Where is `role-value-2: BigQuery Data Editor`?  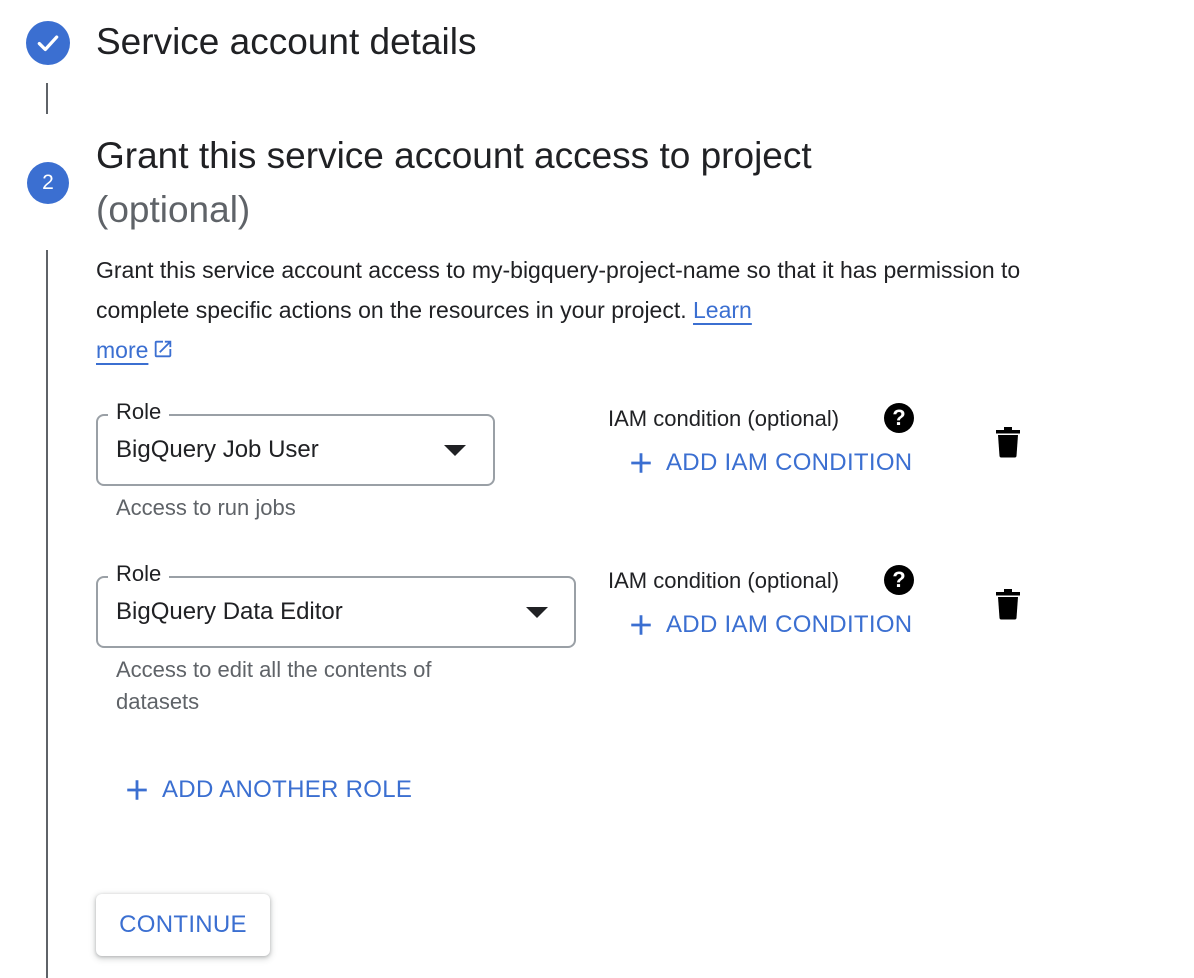 role-value-2: BigQuery Data Editor is located at coordinates (229, 612).